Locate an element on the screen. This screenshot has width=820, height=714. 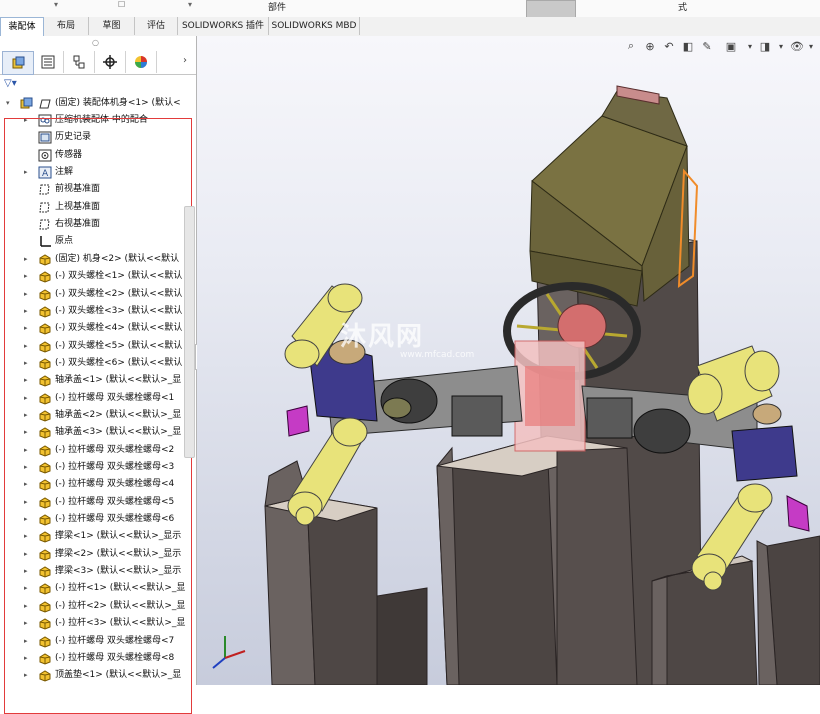
mates-icon is located at coordinates (45, 120).